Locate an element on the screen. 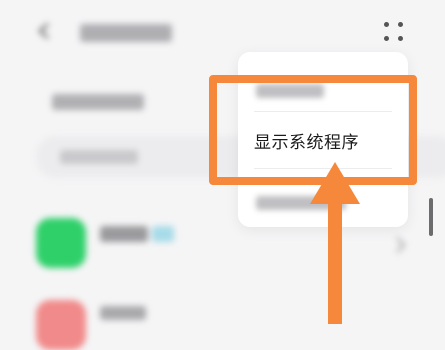  scrollbar is located at coordinates (431, 217).